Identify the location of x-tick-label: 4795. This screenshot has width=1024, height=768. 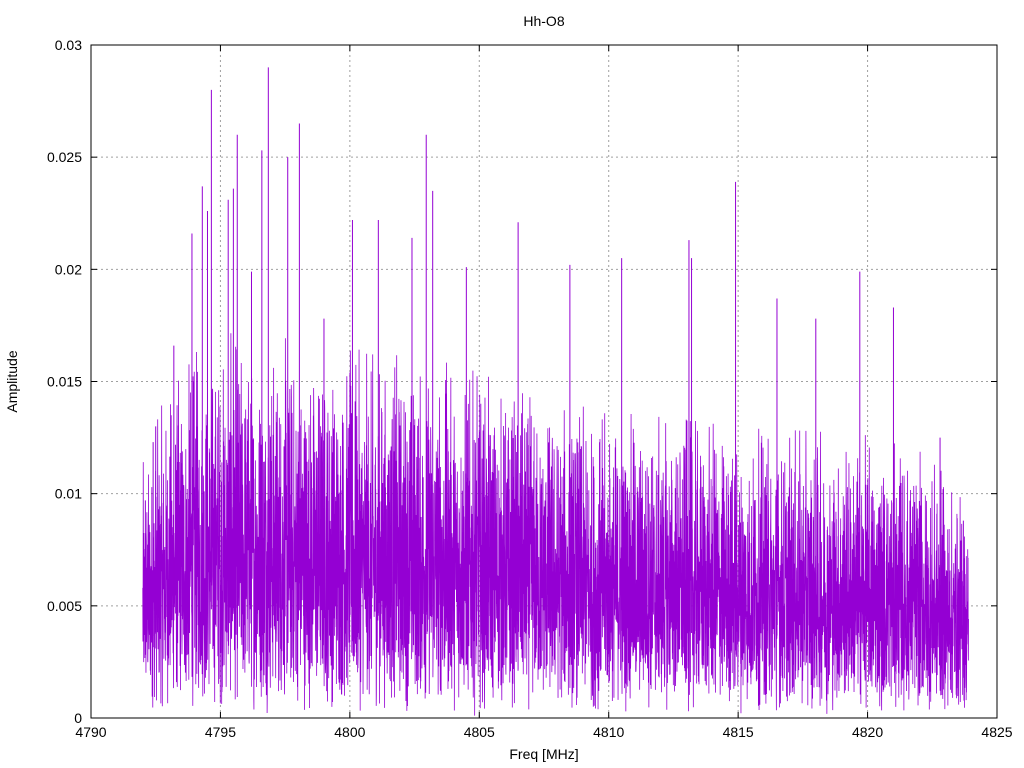
(220, 732).